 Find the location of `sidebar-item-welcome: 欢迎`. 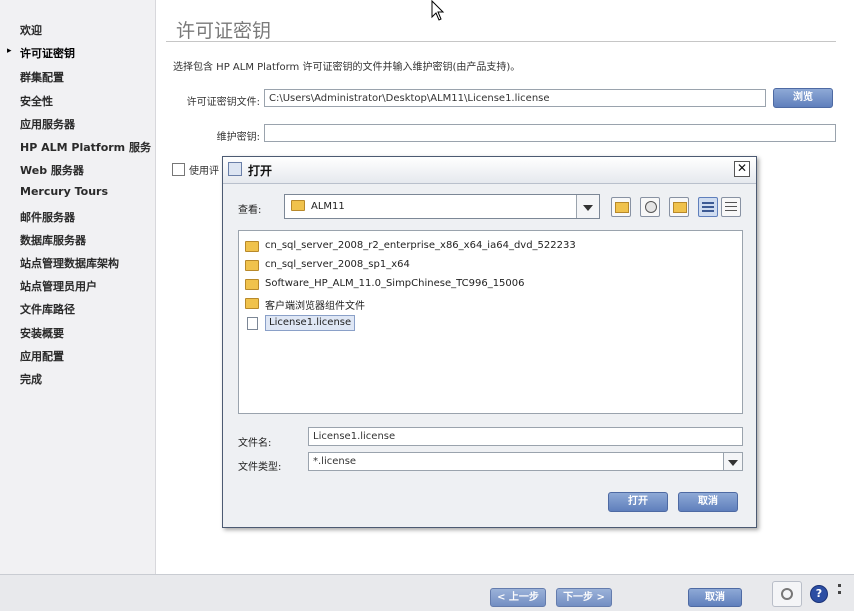

sidebar-item-welcome: 欢迎 is located at coordinates (31, 30).